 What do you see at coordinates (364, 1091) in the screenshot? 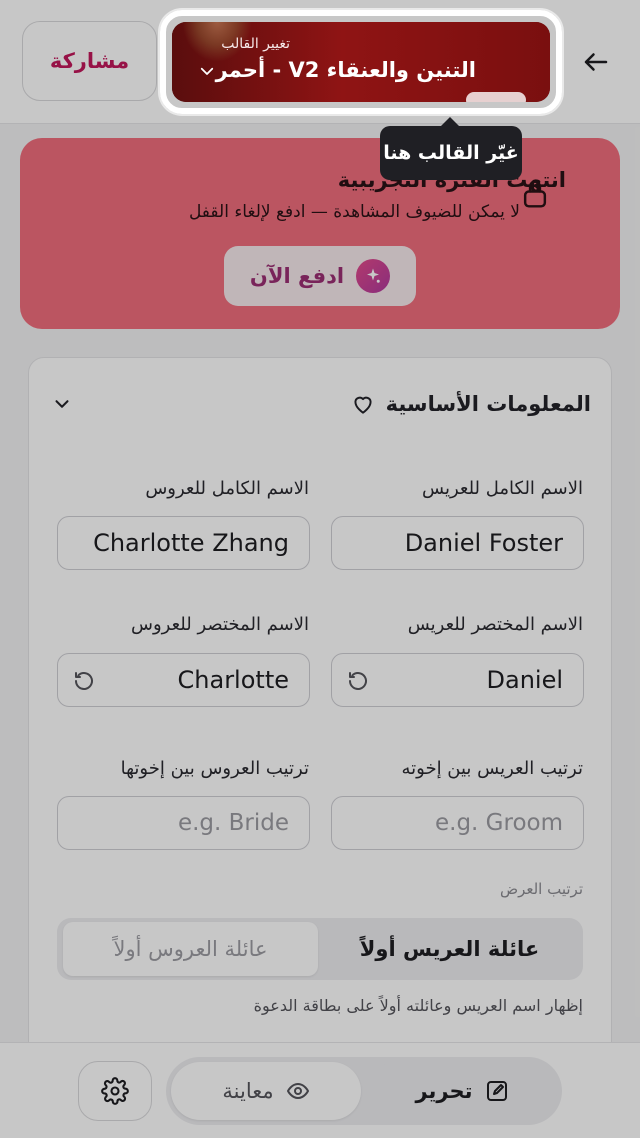
I see `edit-preview-toggle: تحرير معاينة` at bounding box center [364, 1091].